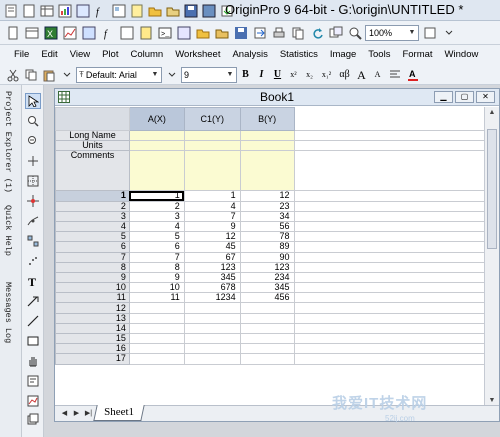 The width and height of the screenshot is (500, 437). Describe the element at coordinates (448, 32) in the screenshot. I see `toolbar-overflow-icon` at that location.